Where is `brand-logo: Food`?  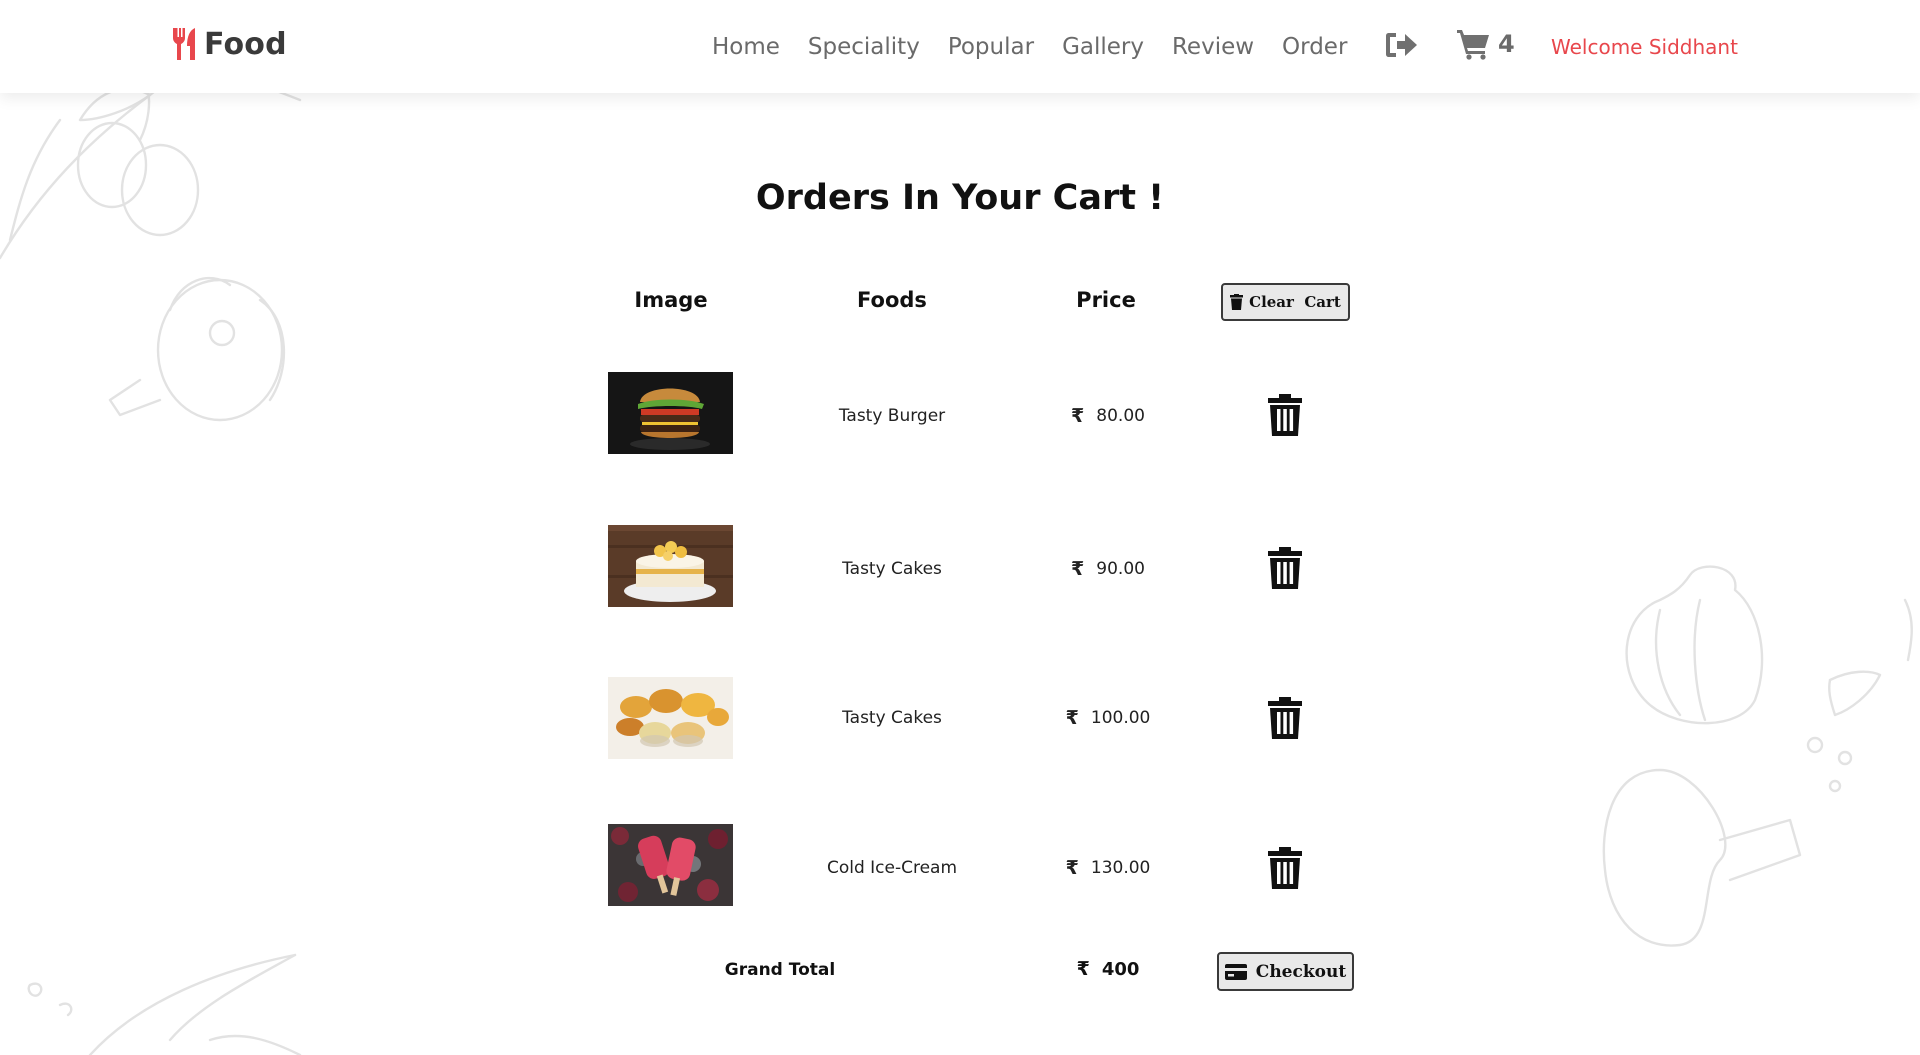
brand-logo: Food is located at coordinates (228, 44).